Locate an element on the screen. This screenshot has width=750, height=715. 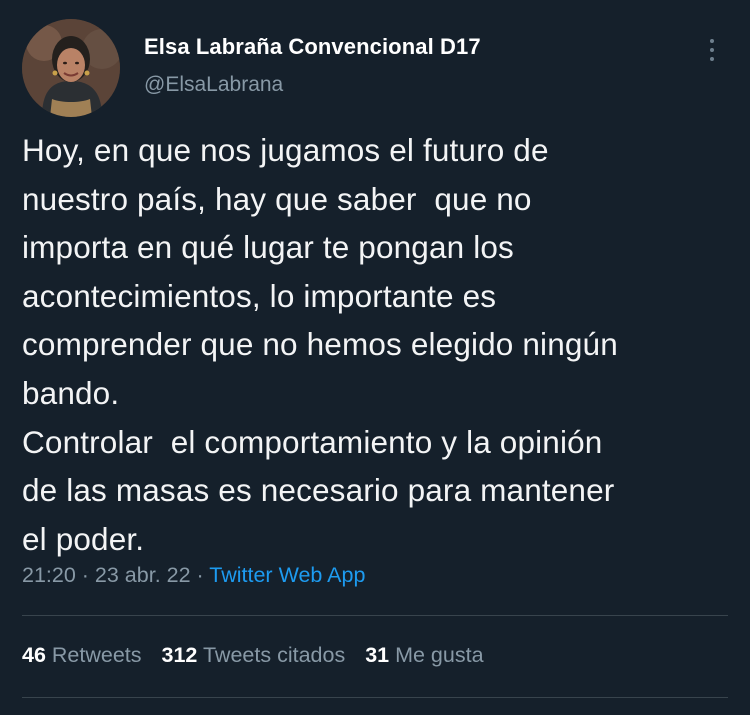
more-options-icon is located at coordinates (712, 50).